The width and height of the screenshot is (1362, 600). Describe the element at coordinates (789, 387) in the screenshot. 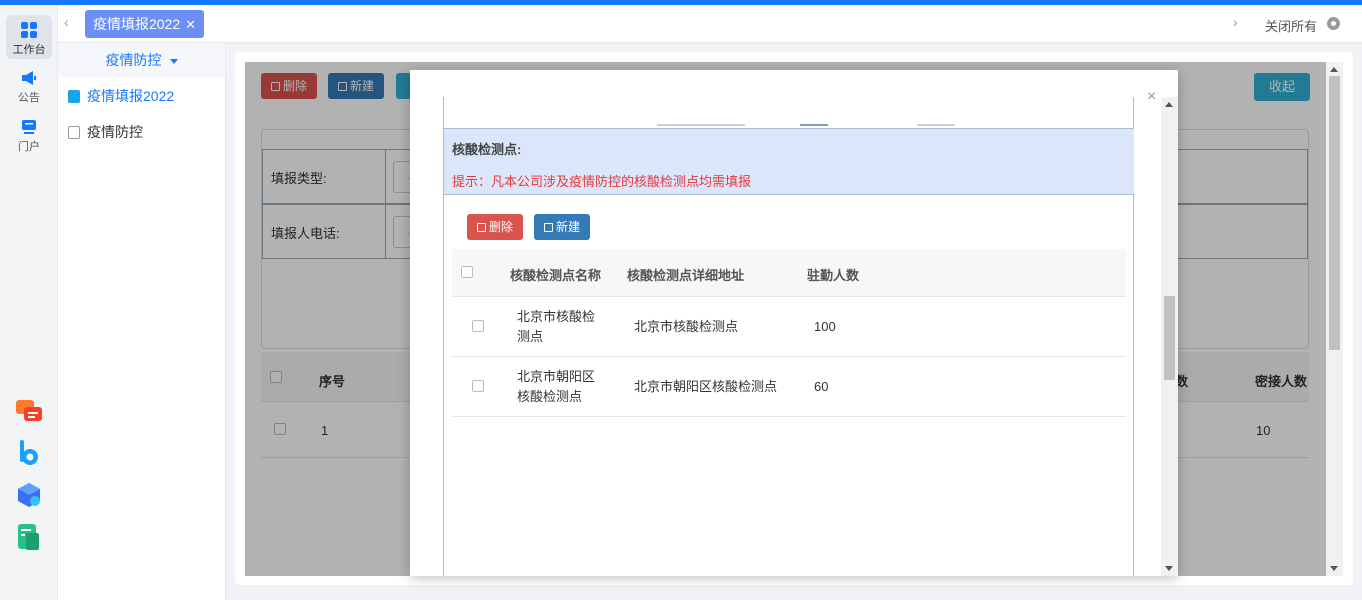

I see `table-row: 北京市朝阳区 核酸检测点 北京市朝阳区核酸检测点 60` at that location.